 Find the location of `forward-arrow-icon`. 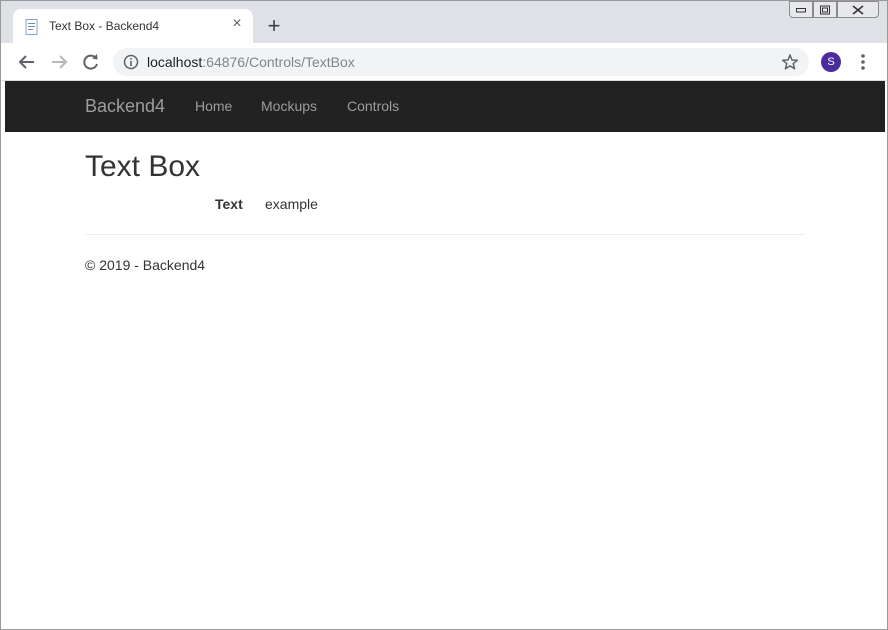

forward-arrow-icon is located at coordinates (59, 62).